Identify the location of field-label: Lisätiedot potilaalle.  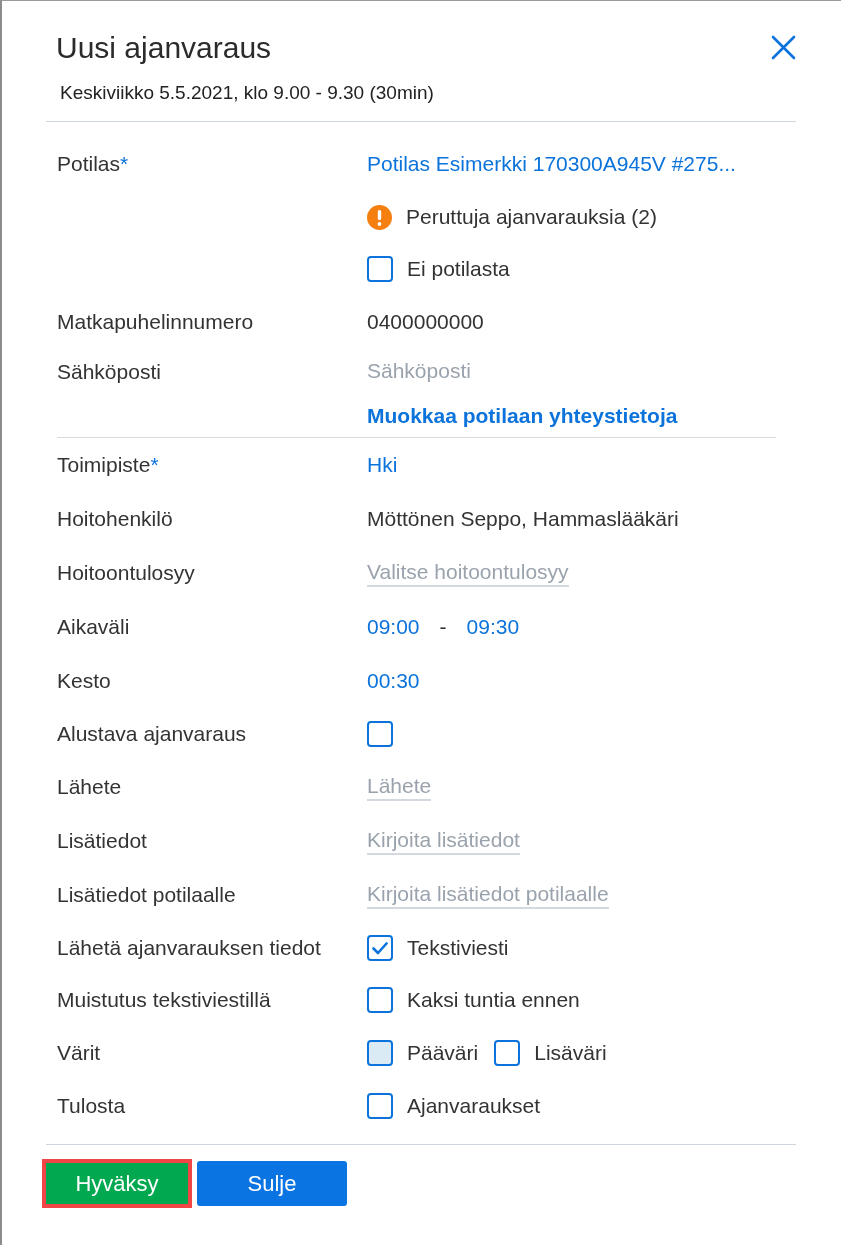
(146, 895).